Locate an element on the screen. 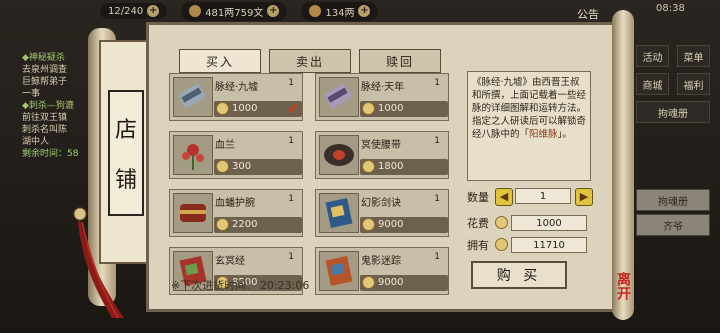 This screenshot has width=720, height=333. cost-value: 1000 is located at coordinates (549, 223).